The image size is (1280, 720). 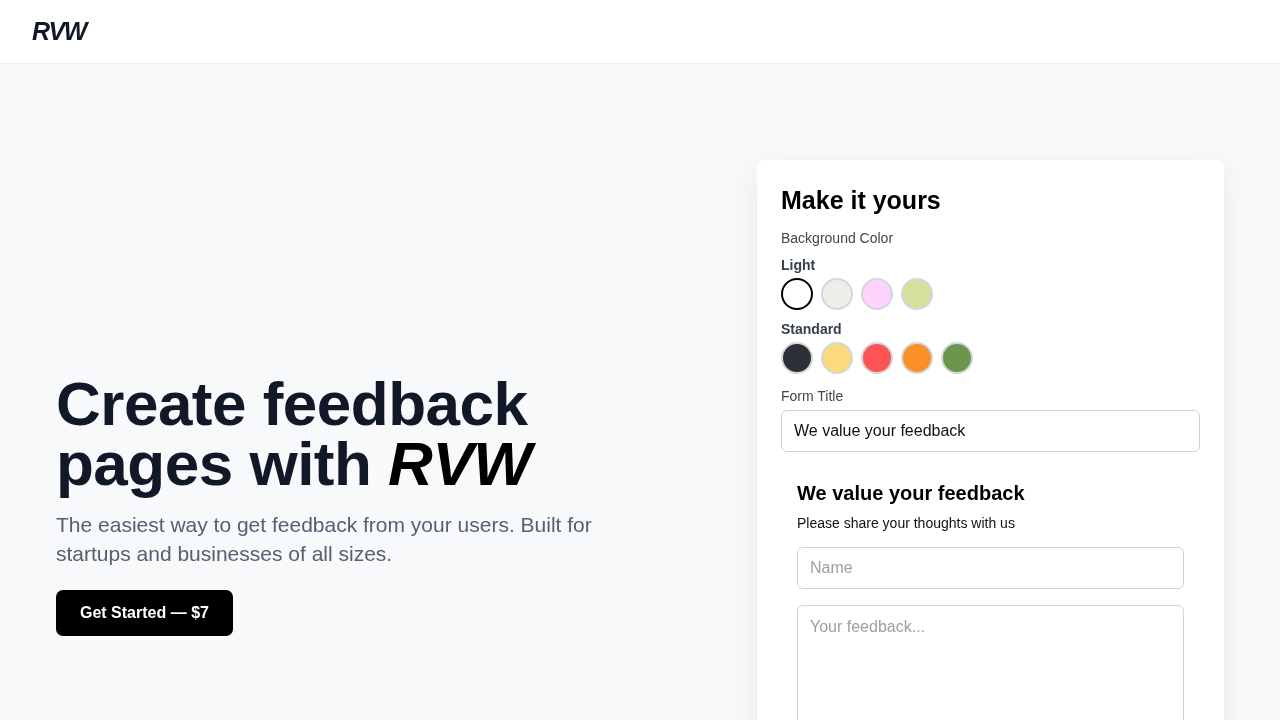 I want to click on preview-subtitle: Please share your thoughts with us, so click(x=906, y=523).